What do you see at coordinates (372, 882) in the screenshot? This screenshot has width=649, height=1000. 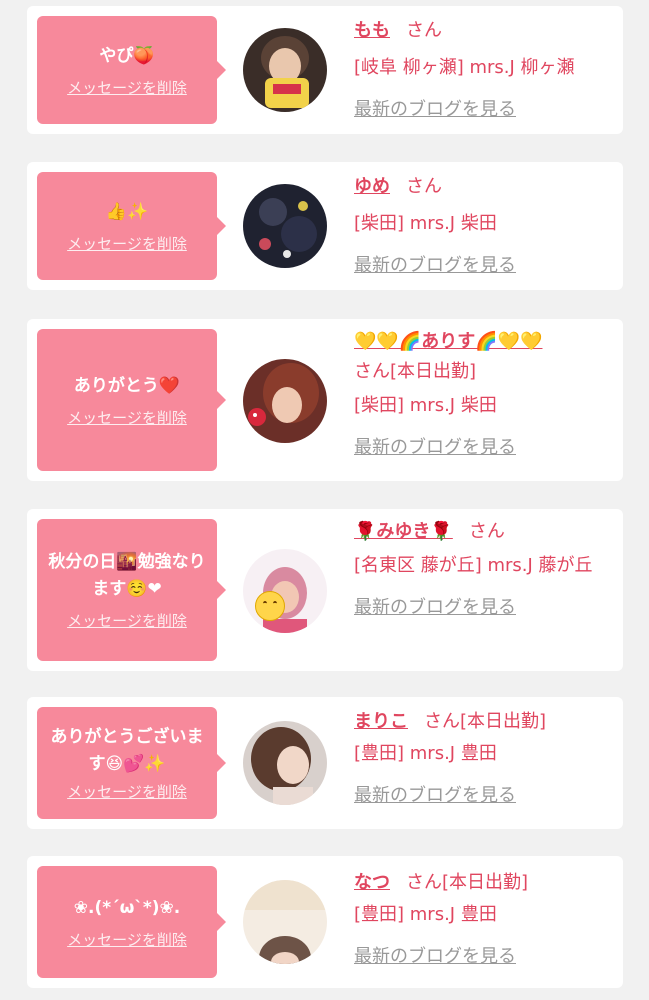 I see `profile-name-link: なつ` at bounding box center [372, 882].